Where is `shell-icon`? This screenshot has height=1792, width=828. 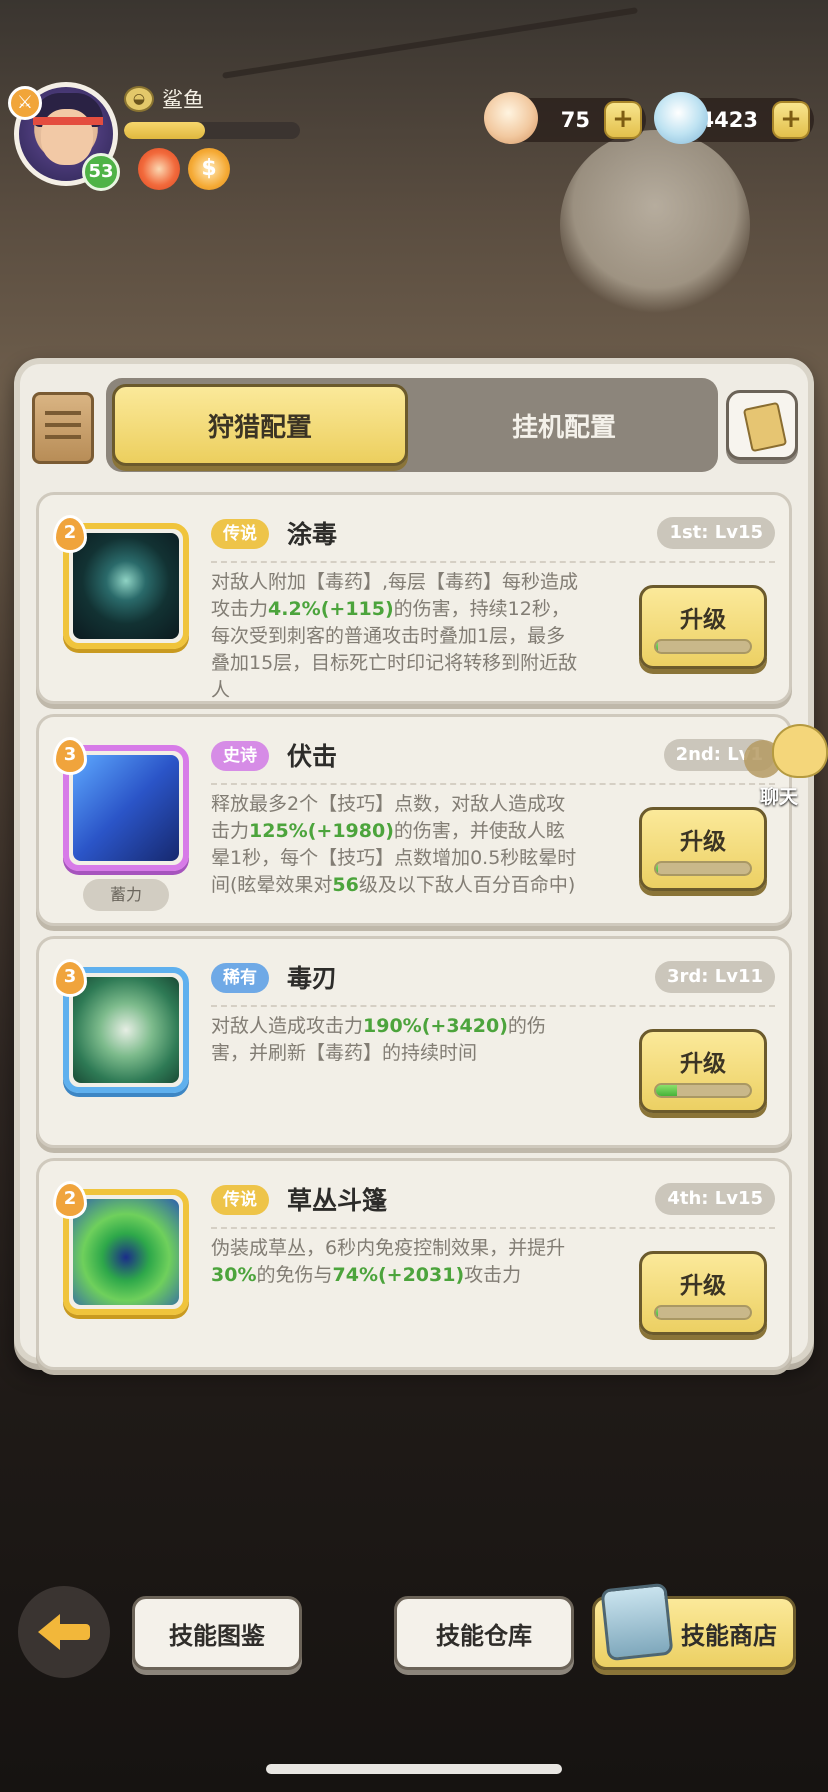 shell-icon is located at coordinates (511, 118).